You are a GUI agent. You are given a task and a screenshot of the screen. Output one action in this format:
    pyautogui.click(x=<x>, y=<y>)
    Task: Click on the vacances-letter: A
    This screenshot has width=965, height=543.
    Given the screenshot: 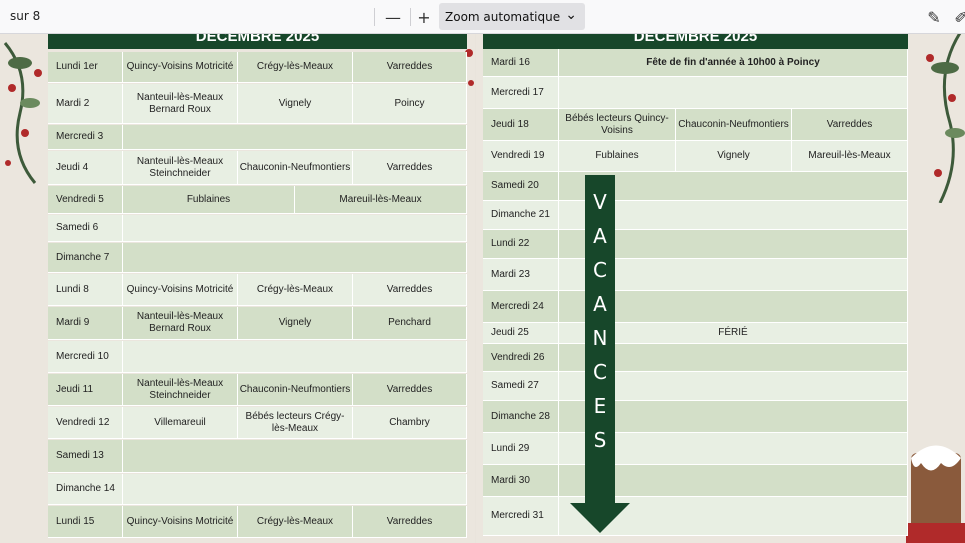 What is the action you would take?
    pyautogui.click(x=600, y=236)
    